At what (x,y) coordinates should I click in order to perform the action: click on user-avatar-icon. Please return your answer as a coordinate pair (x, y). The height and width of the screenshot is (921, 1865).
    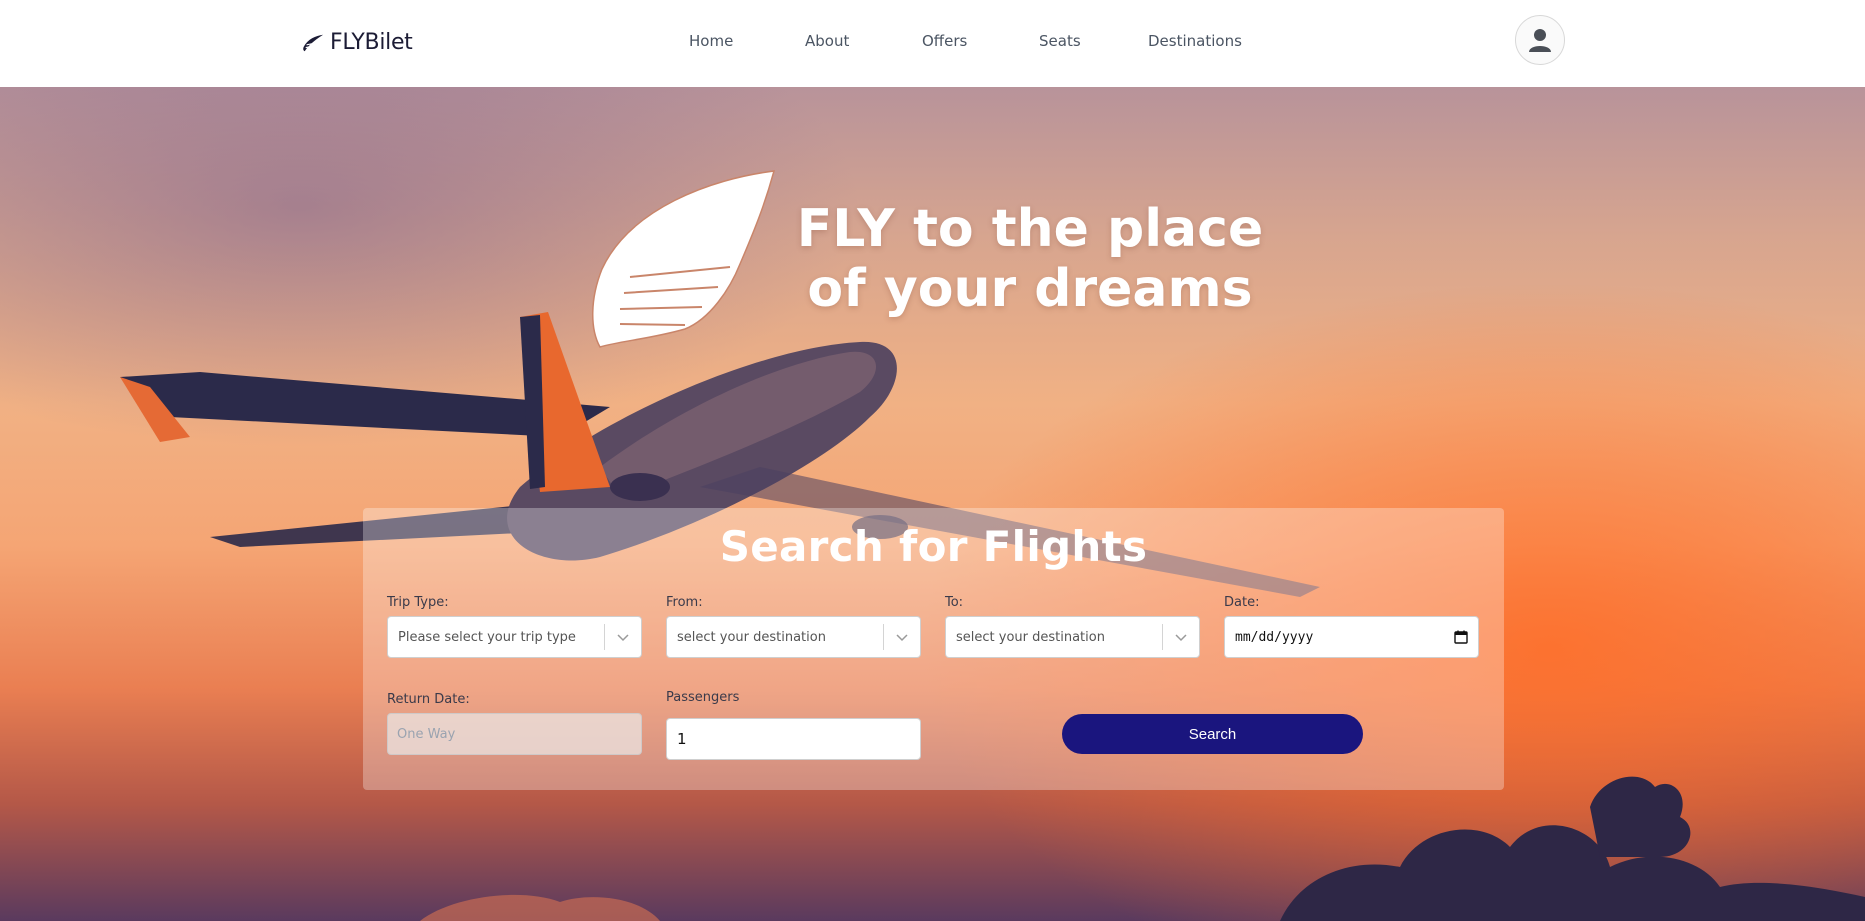
    Looking at the image, I should click on (1540, 40).